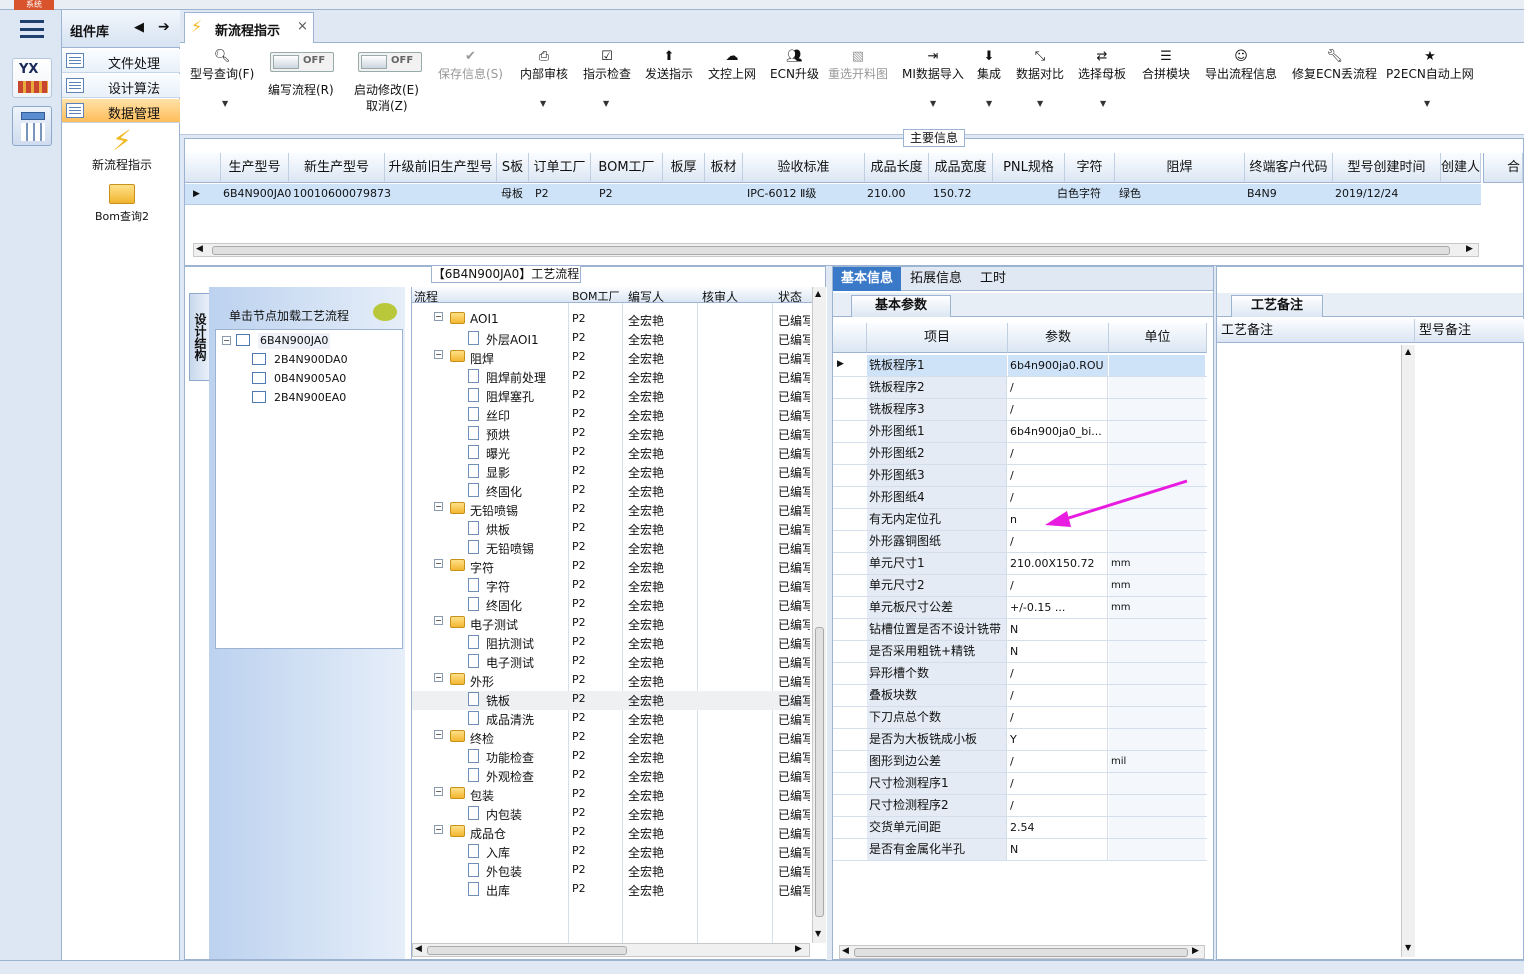 The width and height of the screenshot is (1524, 974). What do you see at coordinates (611, 852) in the screenshot?
I see `flow-row: 入库 P2 全宏艳 已编写` at bounding box center [611, 852].